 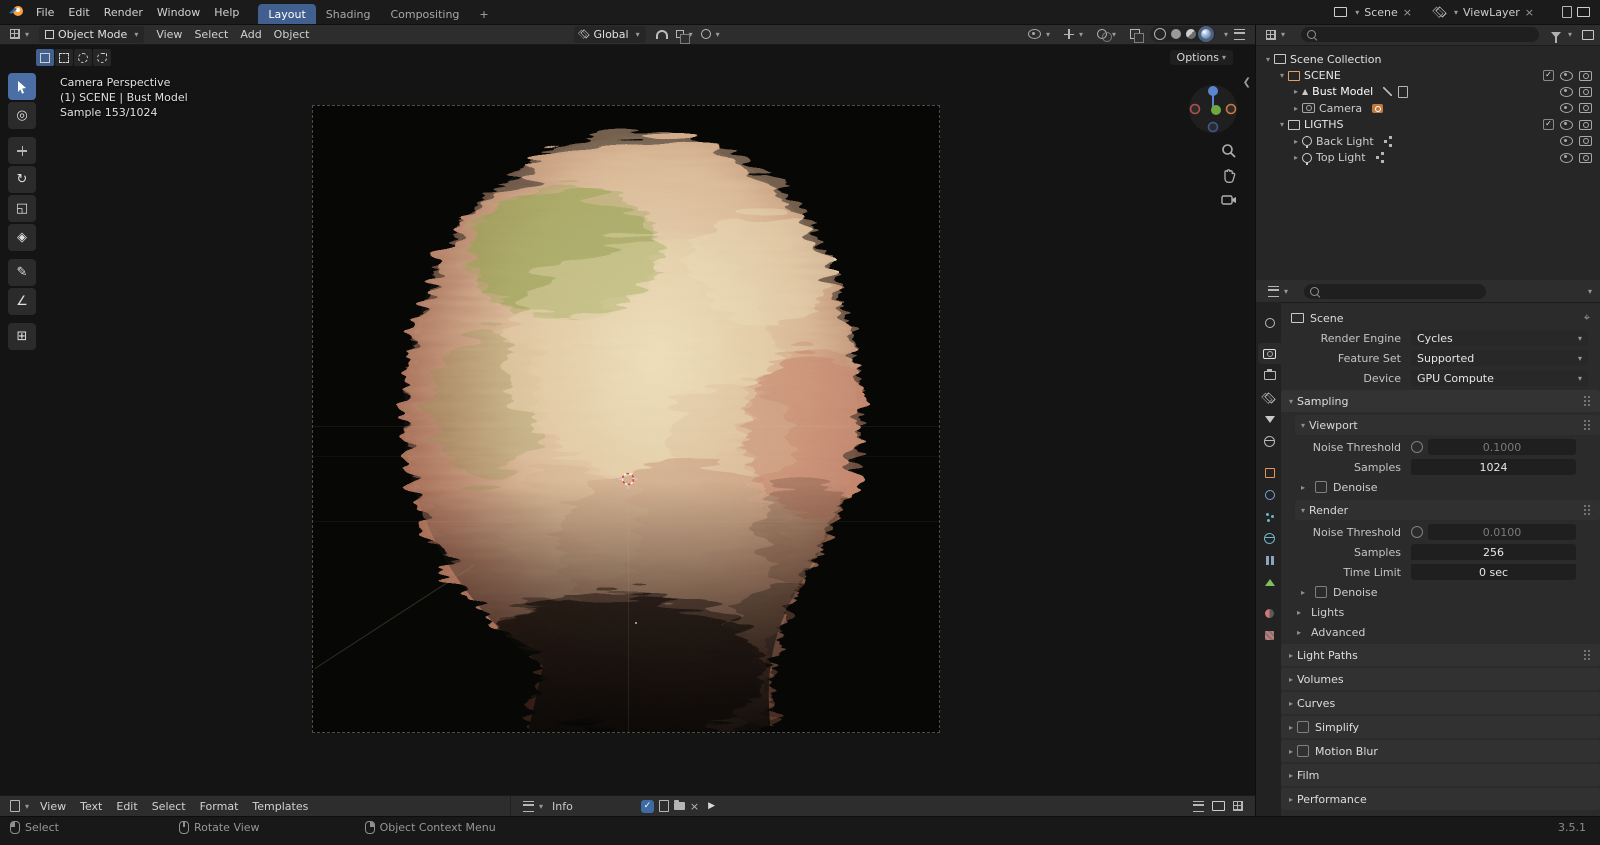 What do you see at coordinates (45, 57) in the screenshot?
I see `select-mode-tweak` at bounding box center [45, 57].